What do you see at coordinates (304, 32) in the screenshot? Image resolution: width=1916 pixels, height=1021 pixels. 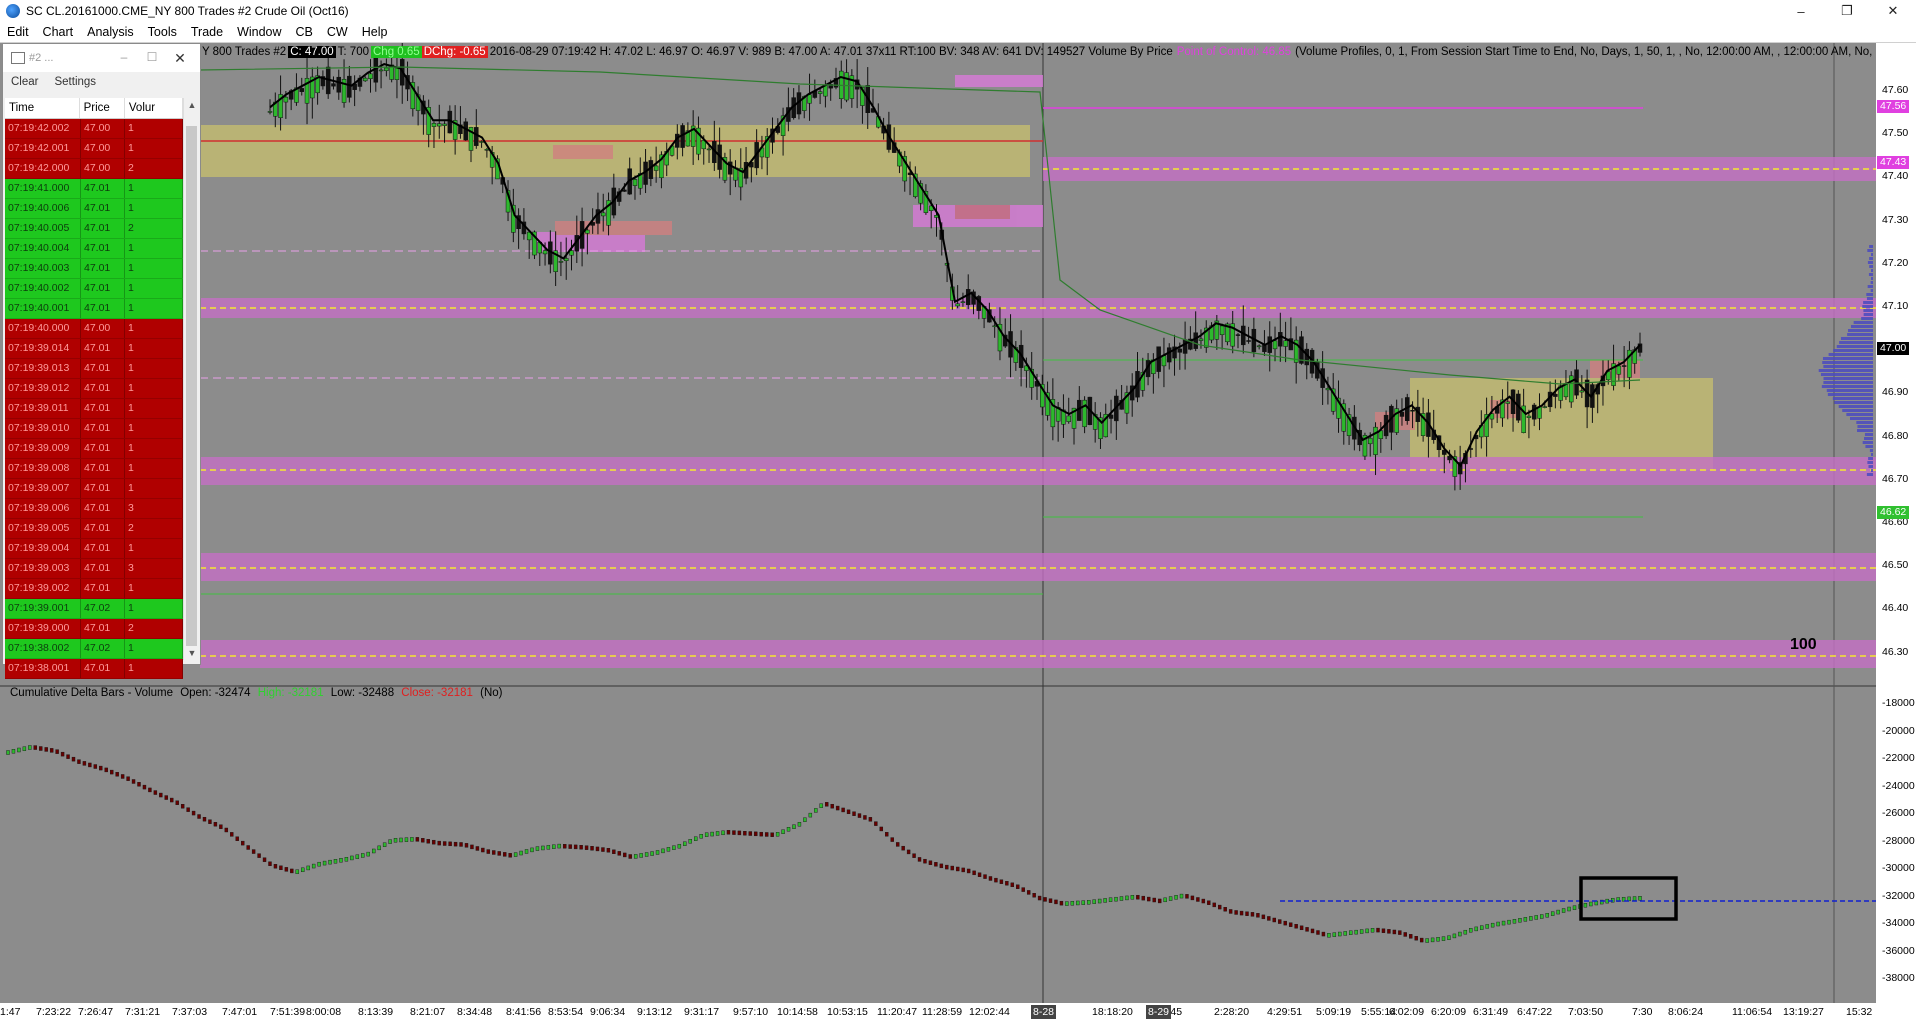 I see `menu-cb: CB` at bounding box center [304, 32].